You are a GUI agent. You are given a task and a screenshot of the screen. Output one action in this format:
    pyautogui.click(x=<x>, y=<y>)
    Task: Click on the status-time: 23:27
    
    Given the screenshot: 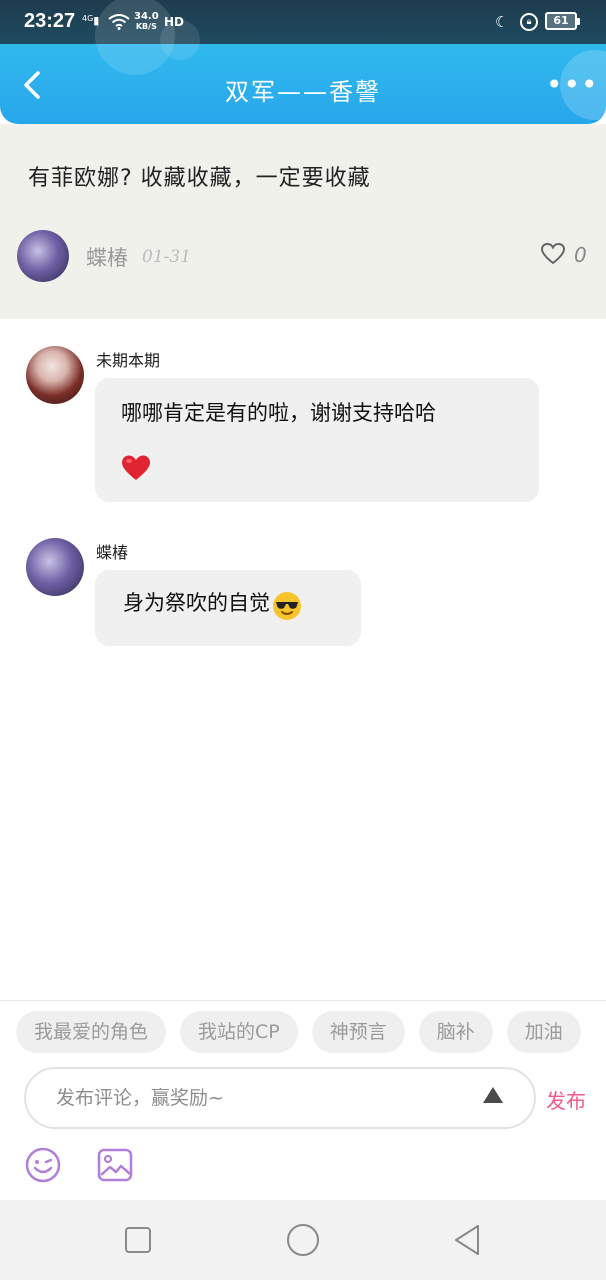 What is the action you would take?
    pyautogui.click(x=50, y=21)
    